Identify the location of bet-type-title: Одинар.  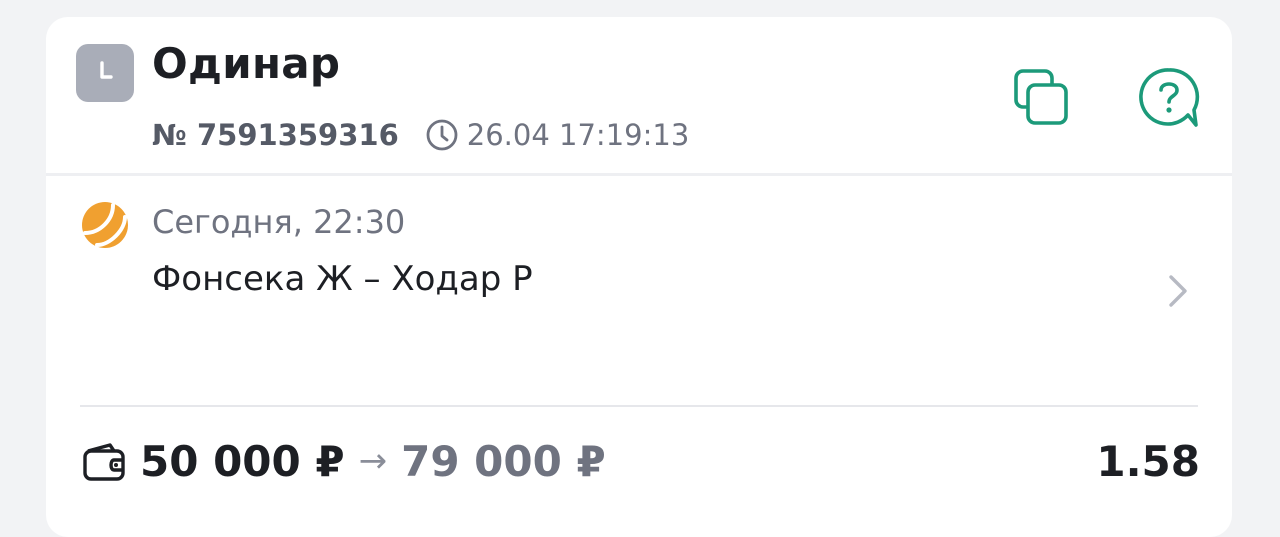
(246, 63).